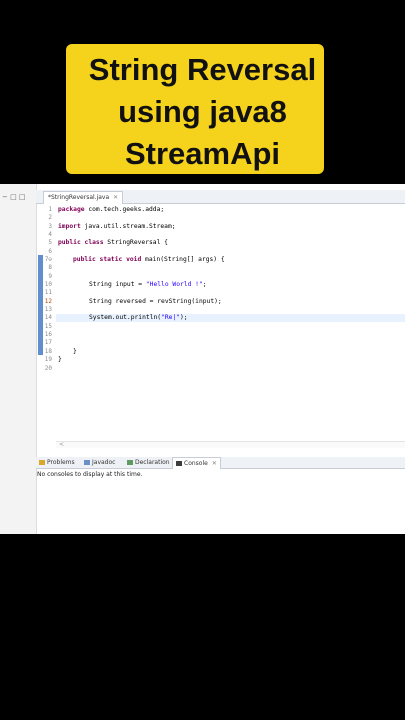  Describe the element at coordinates (61, 444) in the screenshot. I see `scroll-left-icon: <` at that location.